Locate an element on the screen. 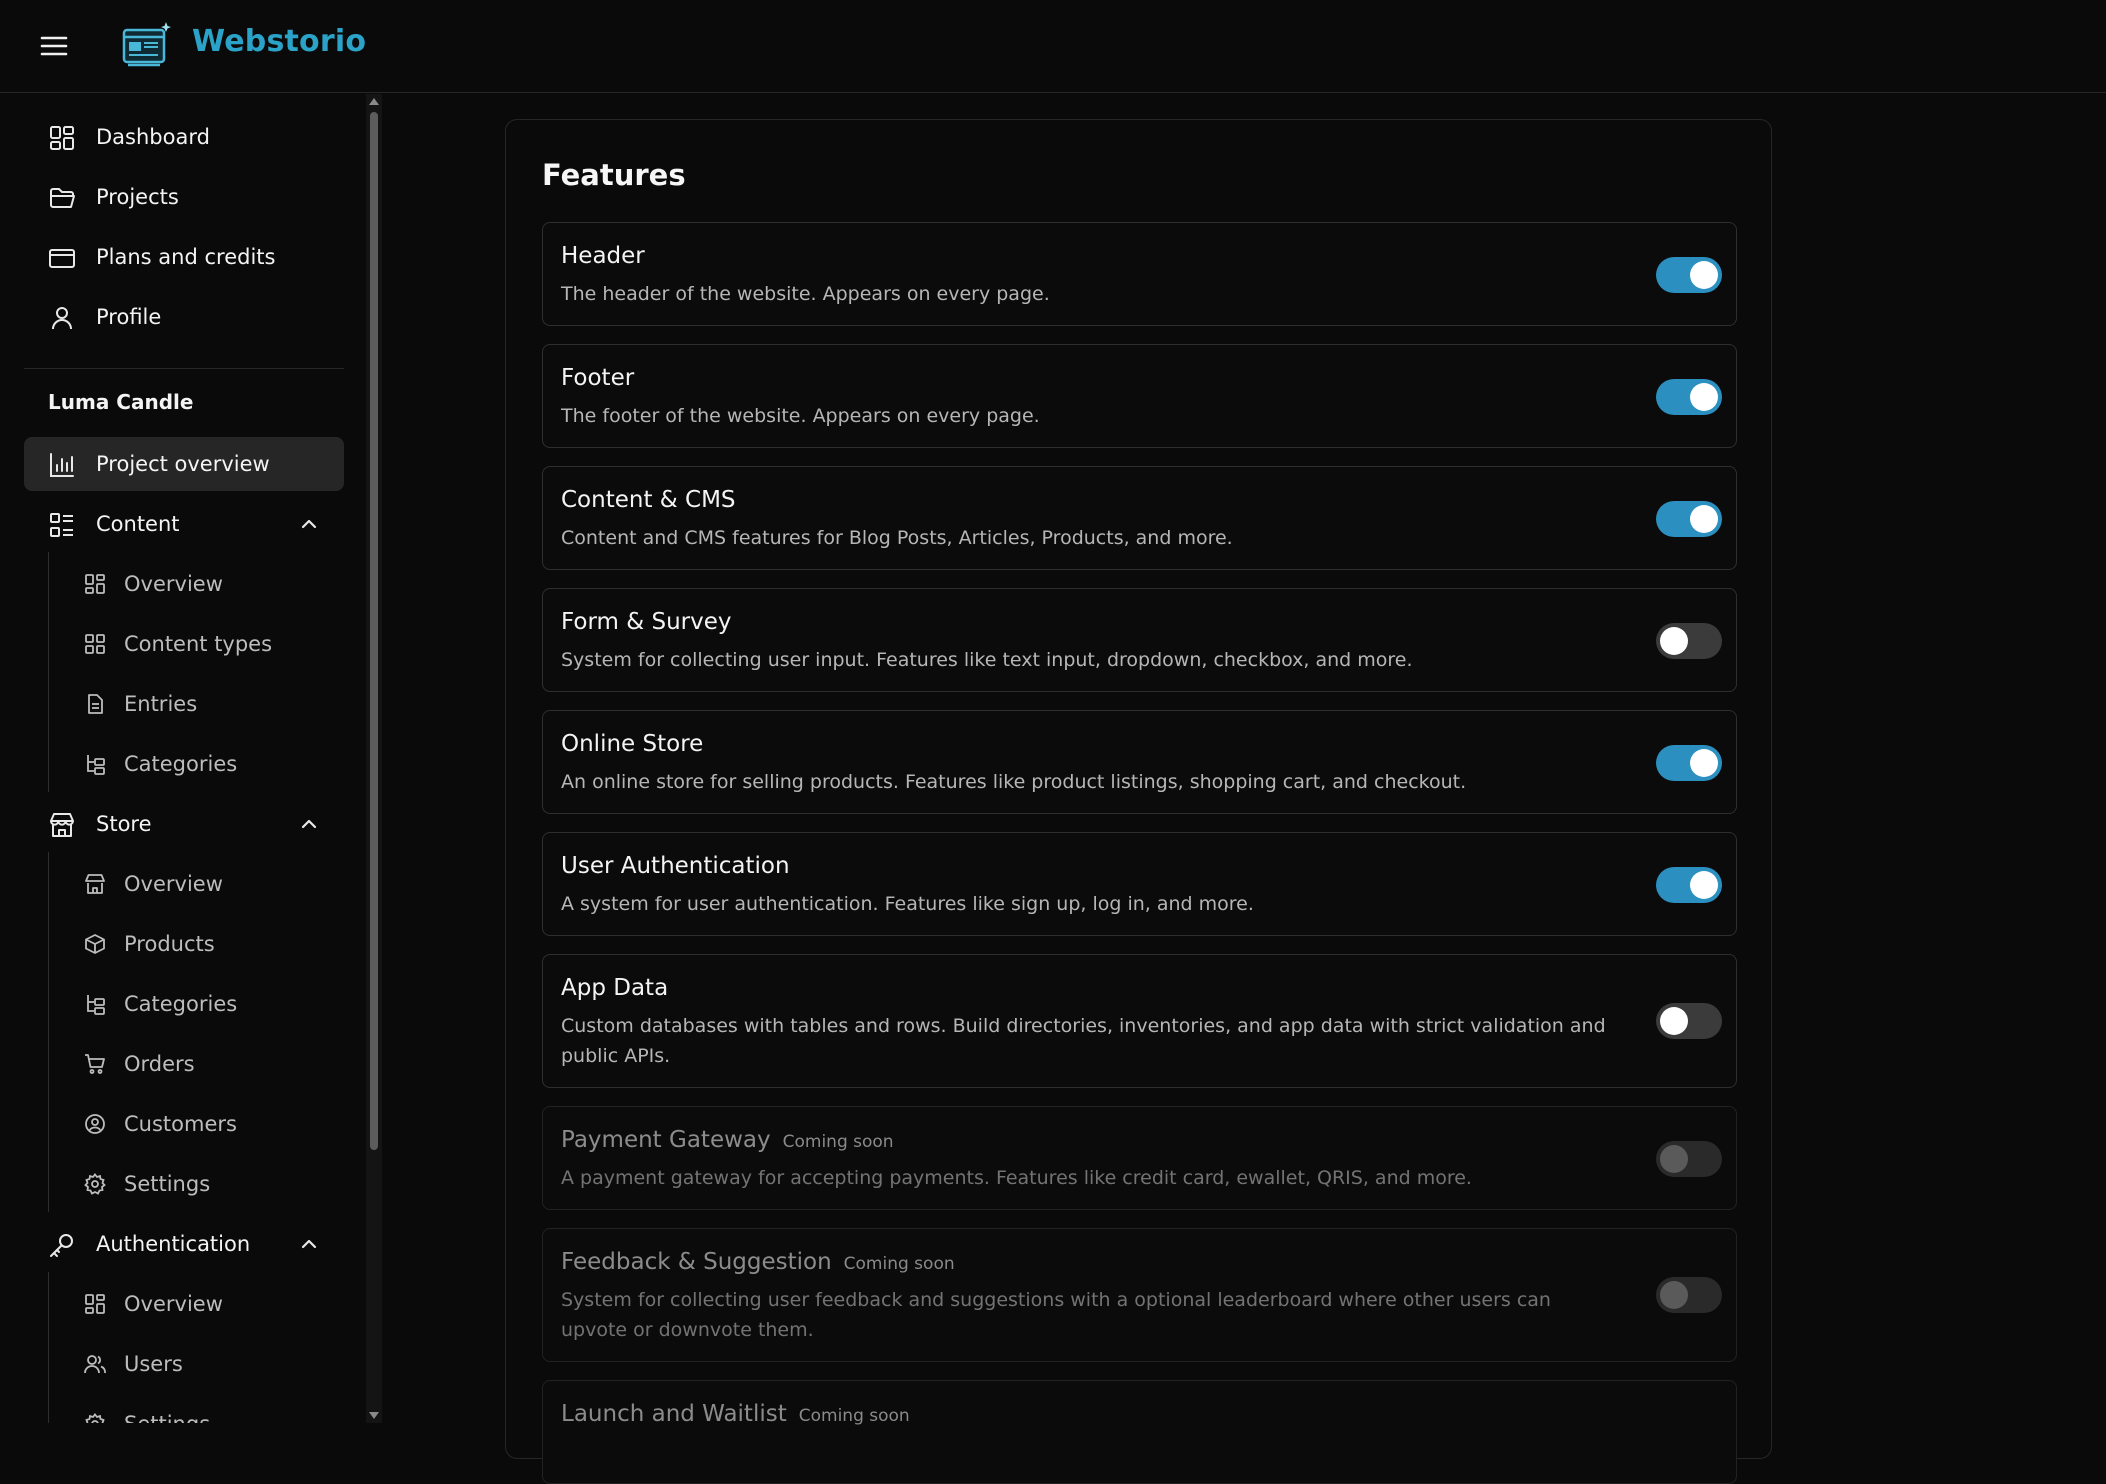 The width and height of the screenshot is (2106, 1484). feature-toggle-footer is located at coordinates (1689, 397).